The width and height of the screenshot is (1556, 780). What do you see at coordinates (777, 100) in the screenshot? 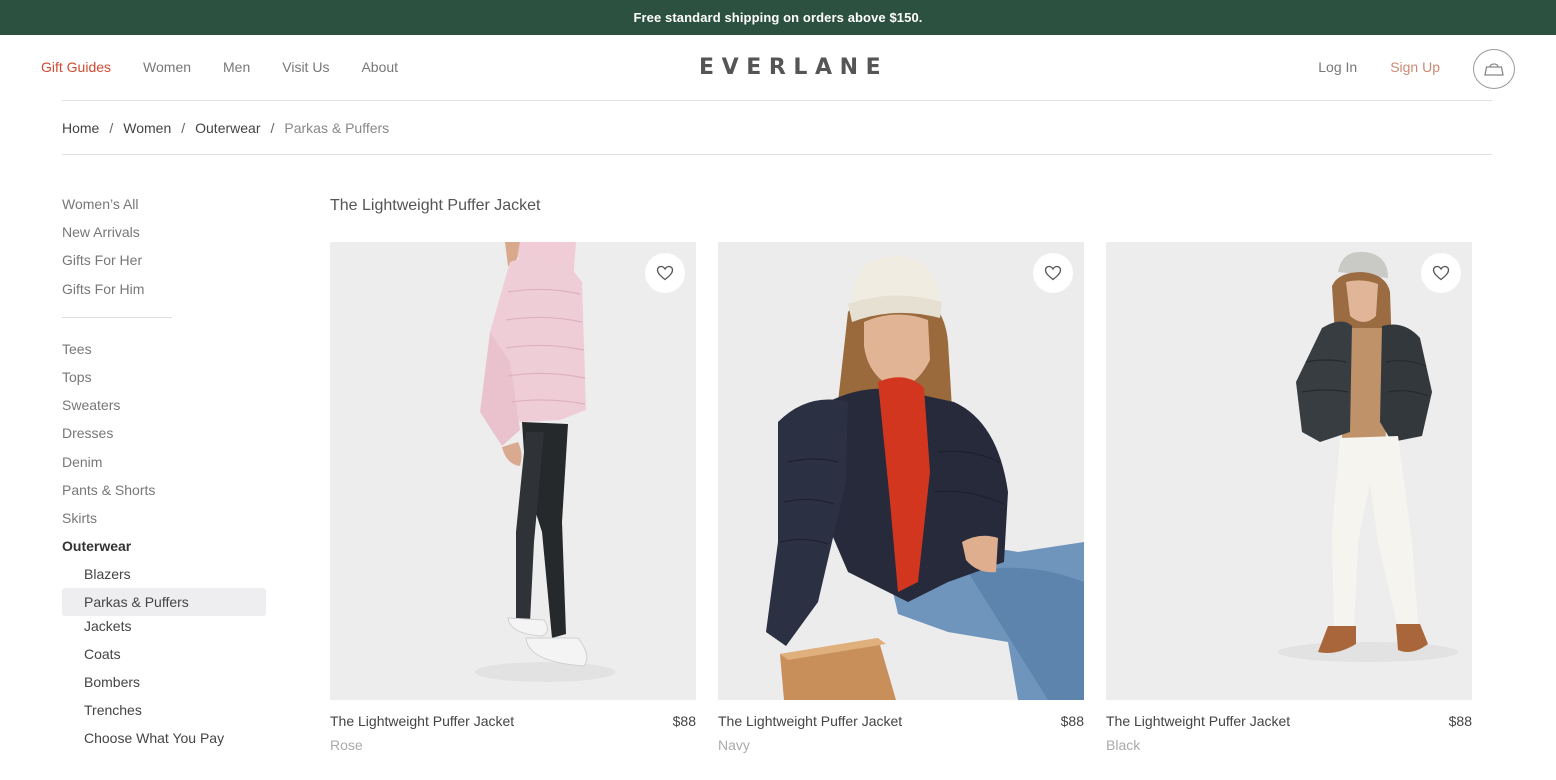
I see `header-divider` at bounding box center [777, 100].